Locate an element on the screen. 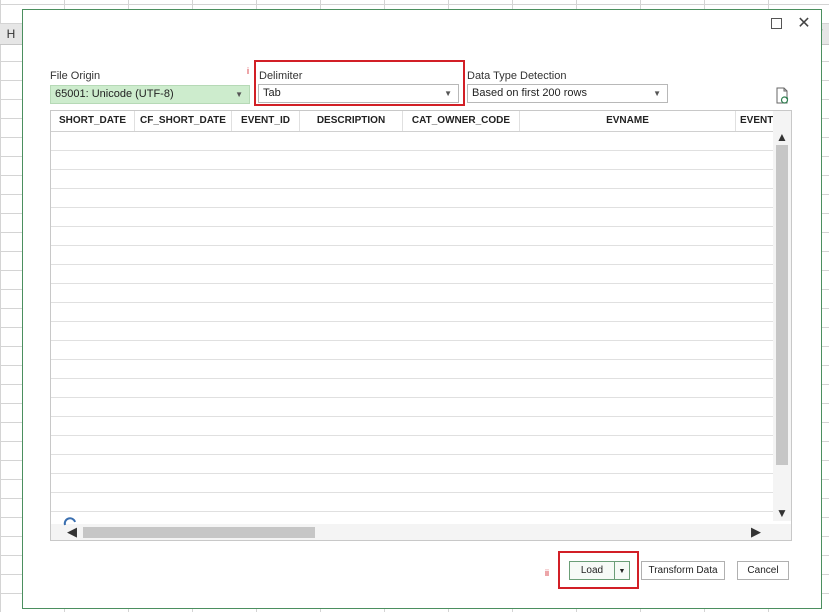 The width and height of the screenshot is (829, 612). close-button: ✕ is located at coordinates (804, 24).